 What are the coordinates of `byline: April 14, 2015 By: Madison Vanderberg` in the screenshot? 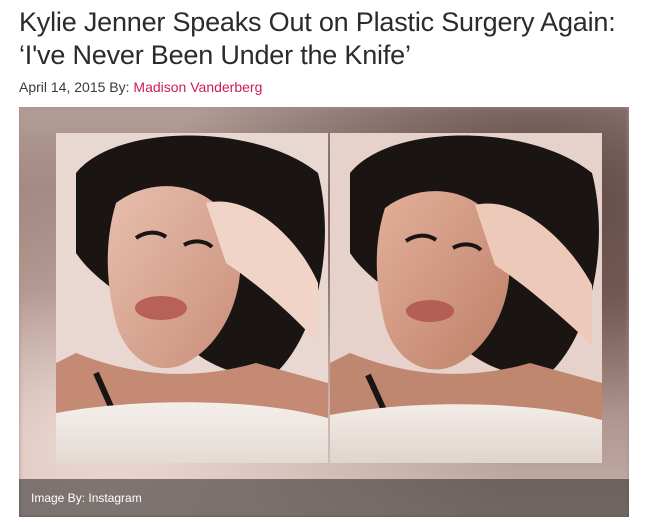 It's located at (140, 87).